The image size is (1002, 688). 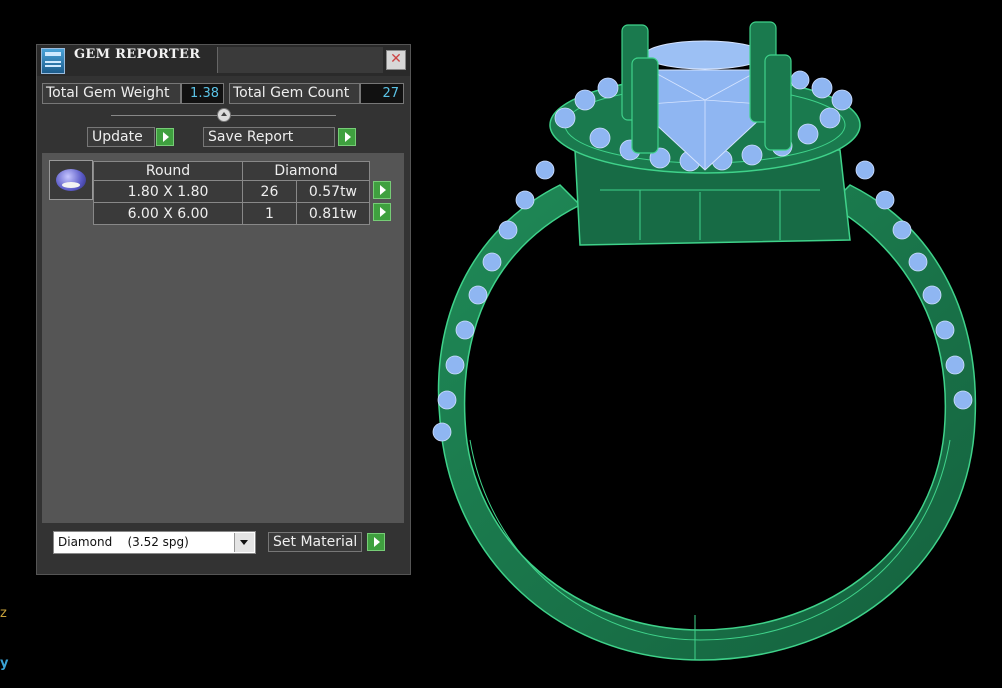 I want to click on gem-weight: 0.81tw, so click(x=333, y=213).